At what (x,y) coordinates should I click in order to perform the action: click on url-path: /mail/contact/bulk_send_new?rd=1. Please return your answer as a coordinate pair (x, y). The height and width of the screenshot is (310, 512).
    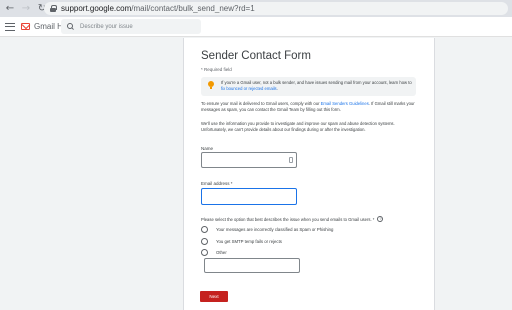
    Looking at the image, I should click on (193, 8).